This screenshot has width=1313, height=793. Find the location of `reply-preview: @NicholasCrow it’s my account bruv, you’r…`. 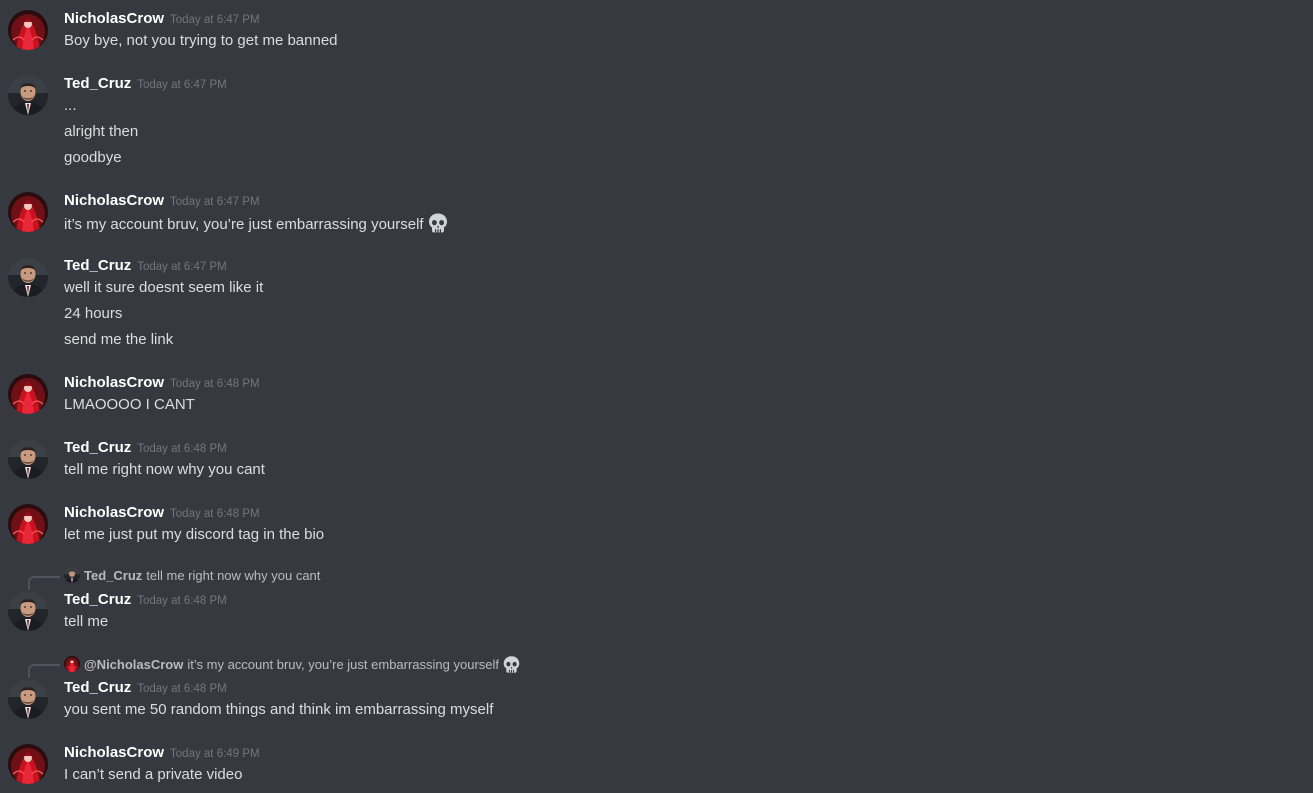

reply-preview: @NicholasCrow it’s my account bruv, you’r… is located at coordinates (292, 664).